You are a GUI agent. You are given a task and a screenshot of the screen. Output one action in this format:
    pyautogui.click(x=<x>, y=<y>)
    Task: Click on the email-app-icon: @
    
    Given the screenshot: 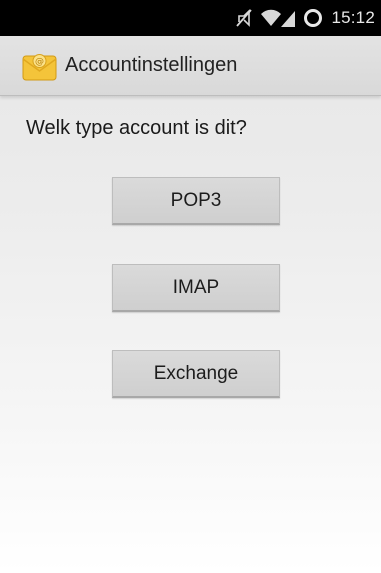 What is the action you would take?
    pyautogui.click(x=39, y=66)
    